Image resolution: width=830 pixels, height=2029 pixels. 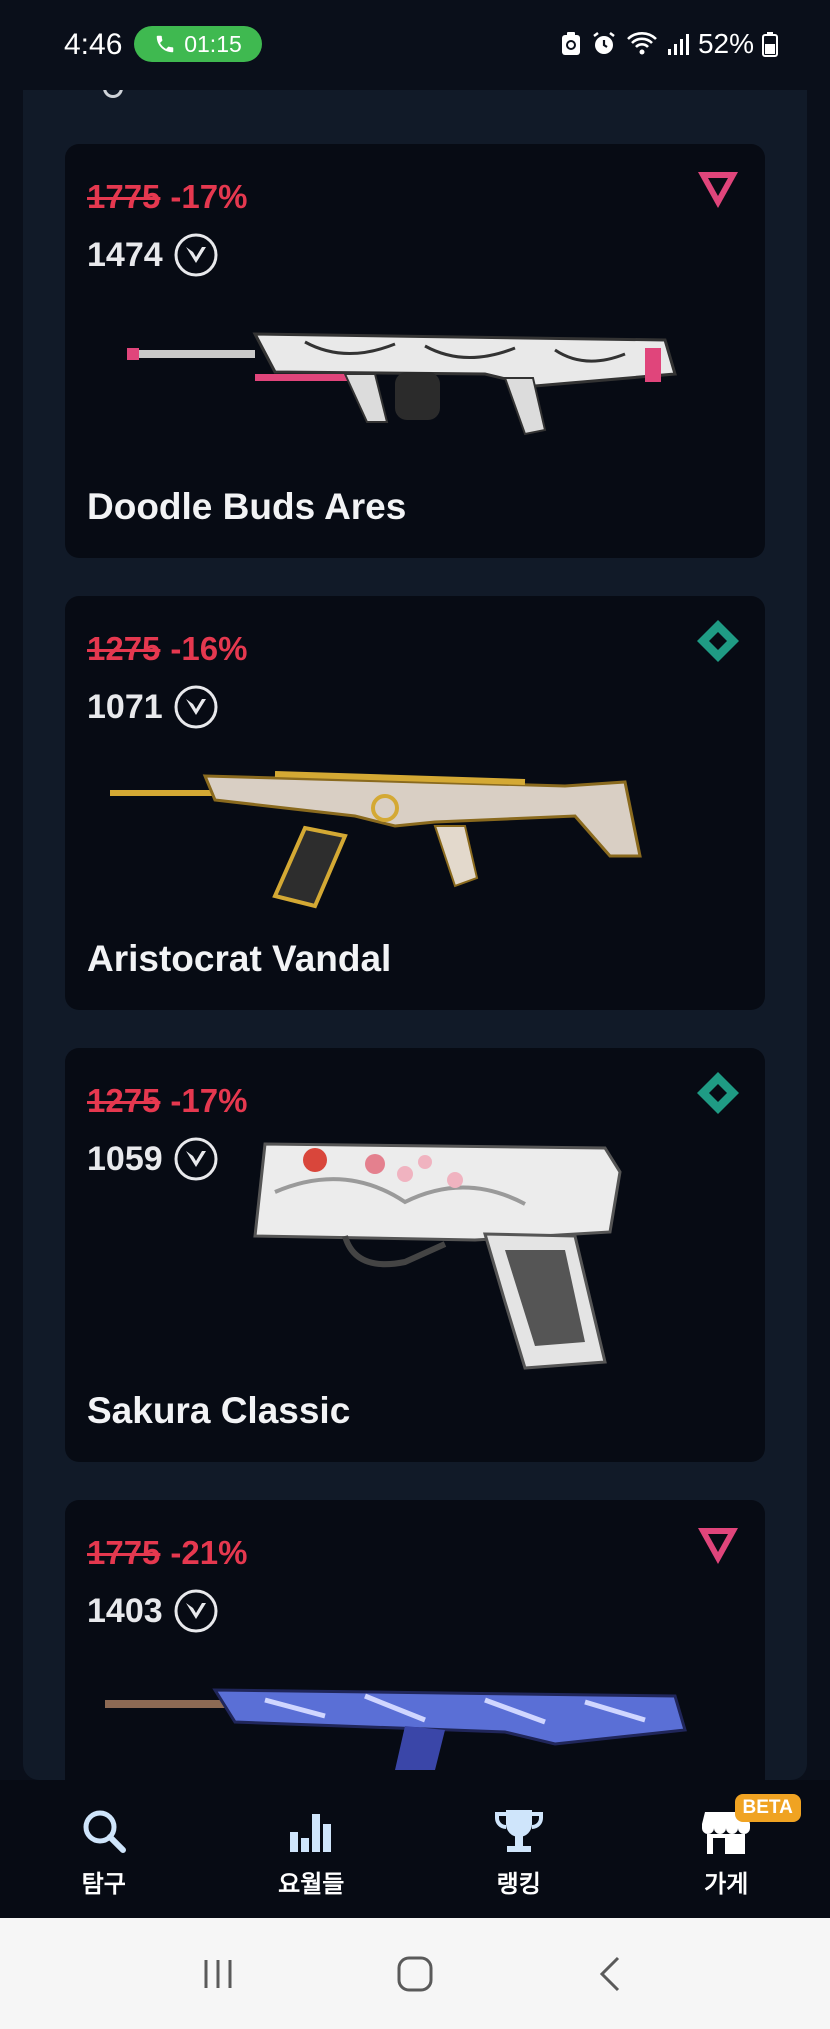 I want to click on skin-name: Doodle Buds Ares, so click(x=247, y=506).